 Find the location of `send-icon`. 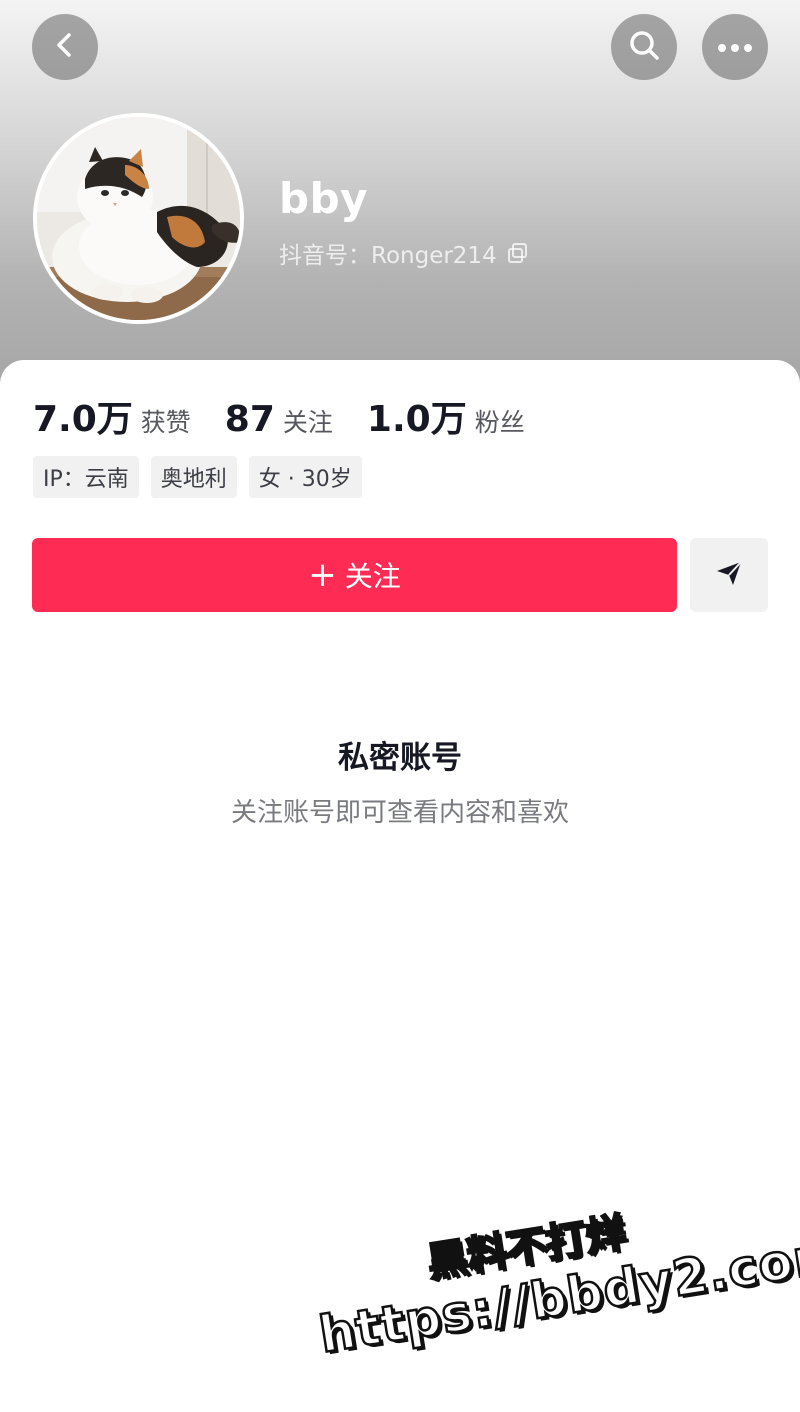

send-icon is located at coordinates (729, 575).